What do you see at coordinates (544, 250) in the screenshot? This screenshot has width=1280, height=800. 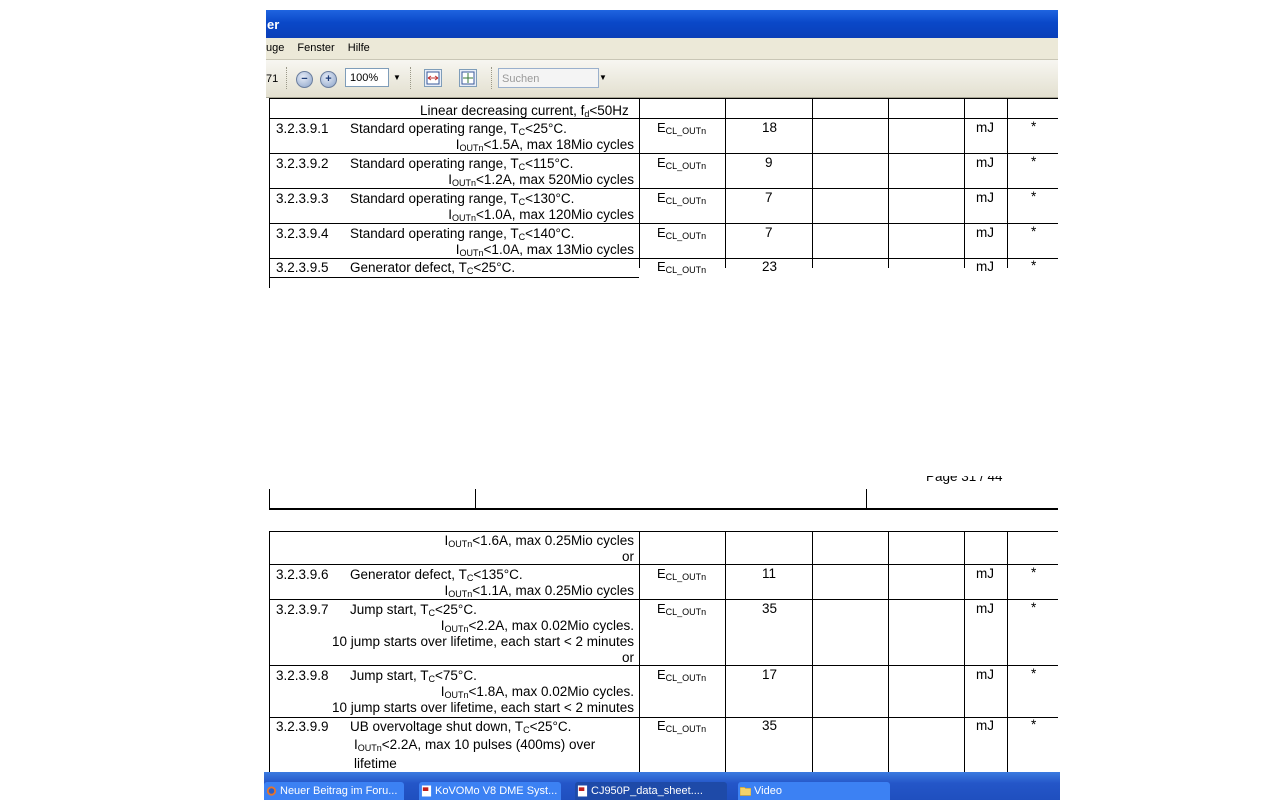 I see `row-condition: IOUTn<1.0A, max 13Mio cycles` at bounding box center [544, 250].